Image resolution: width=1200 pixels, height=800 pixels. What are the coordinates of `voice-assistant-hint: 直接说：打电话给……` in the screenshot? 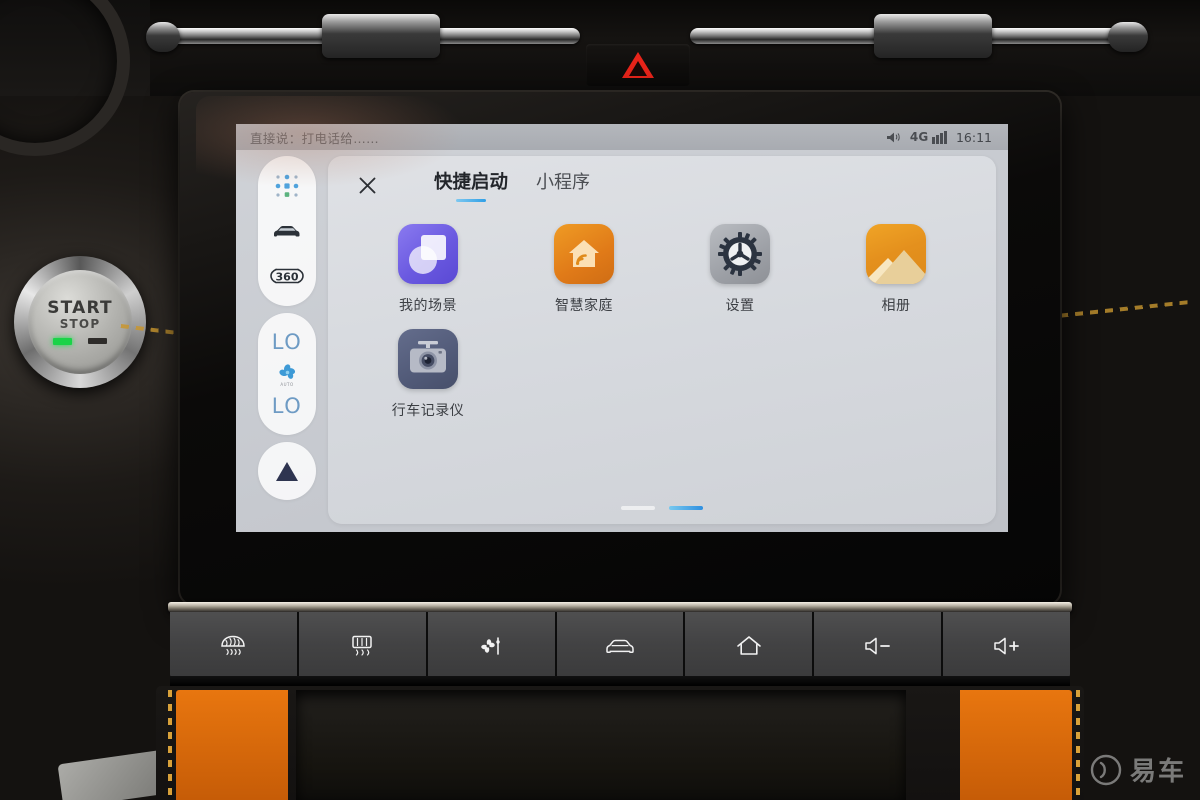 It's located at (314, 137).